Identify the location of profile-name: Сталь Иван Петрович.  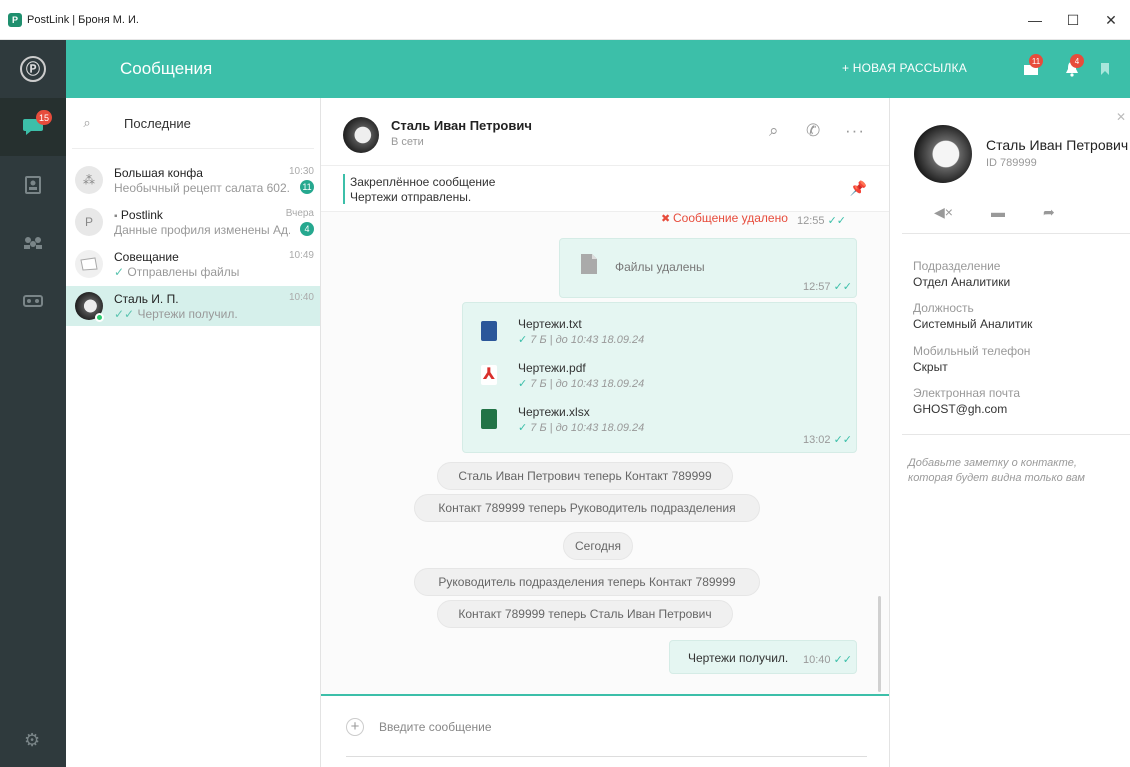
(1057, 145).